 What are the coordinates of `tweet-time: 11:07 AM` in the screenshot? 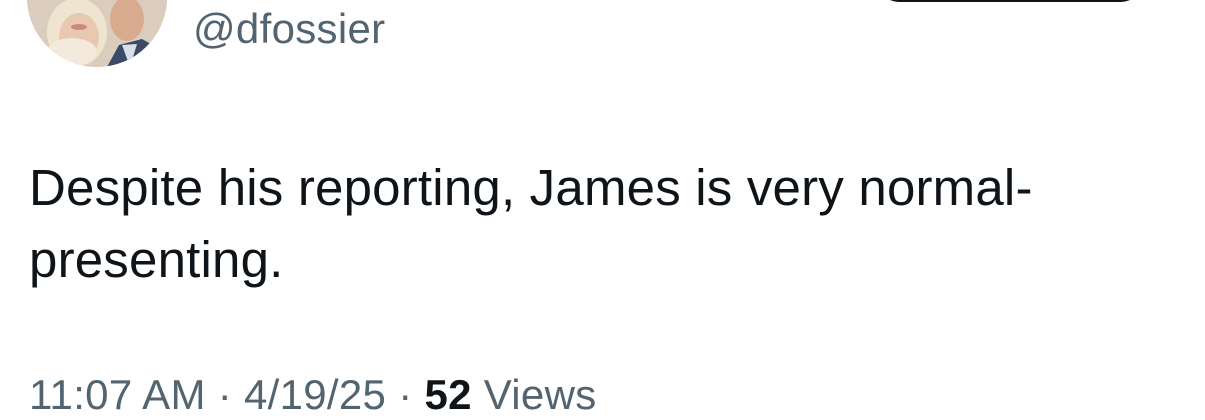 It's located at (117, 394).